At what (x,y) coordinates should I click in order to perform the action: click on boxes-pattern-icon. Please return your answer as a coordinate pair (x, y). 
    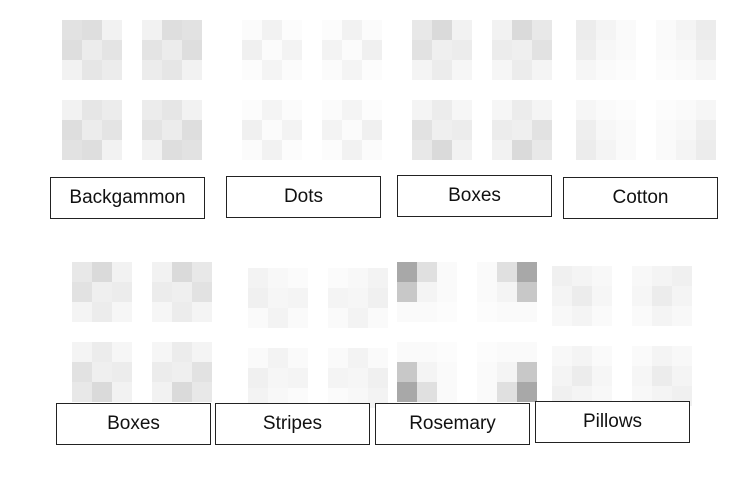
    Looking at the image, I should click on (482, 90).